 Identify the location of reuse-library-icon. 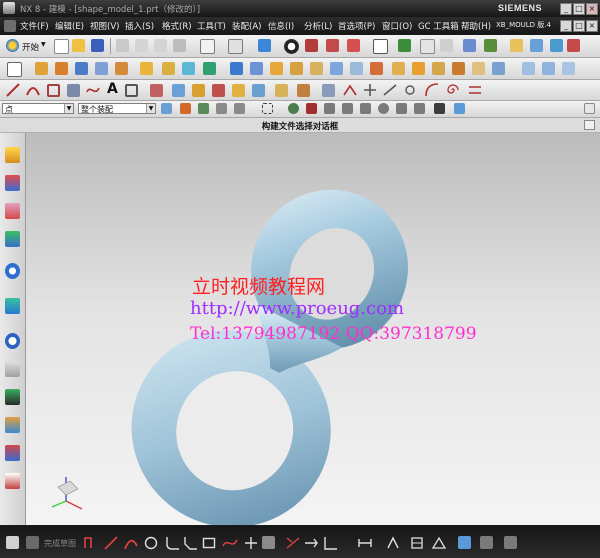
(12, 239).